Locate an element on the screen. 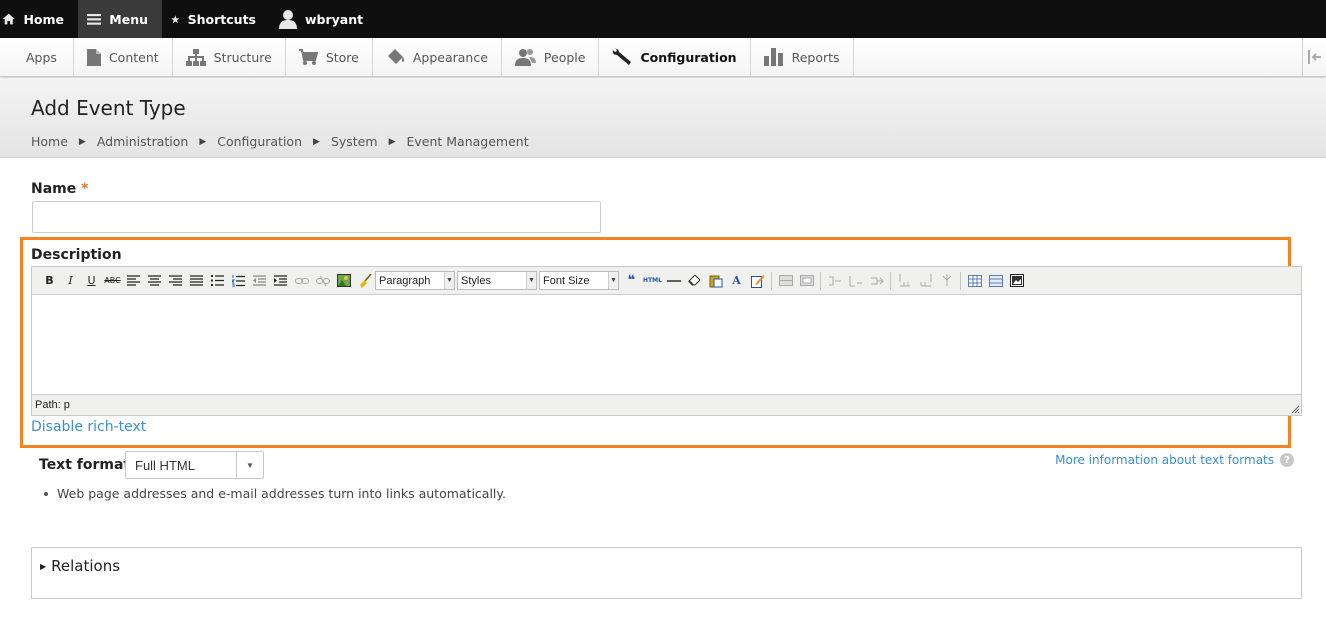  unlink-button is located at coordinates (322, 281).